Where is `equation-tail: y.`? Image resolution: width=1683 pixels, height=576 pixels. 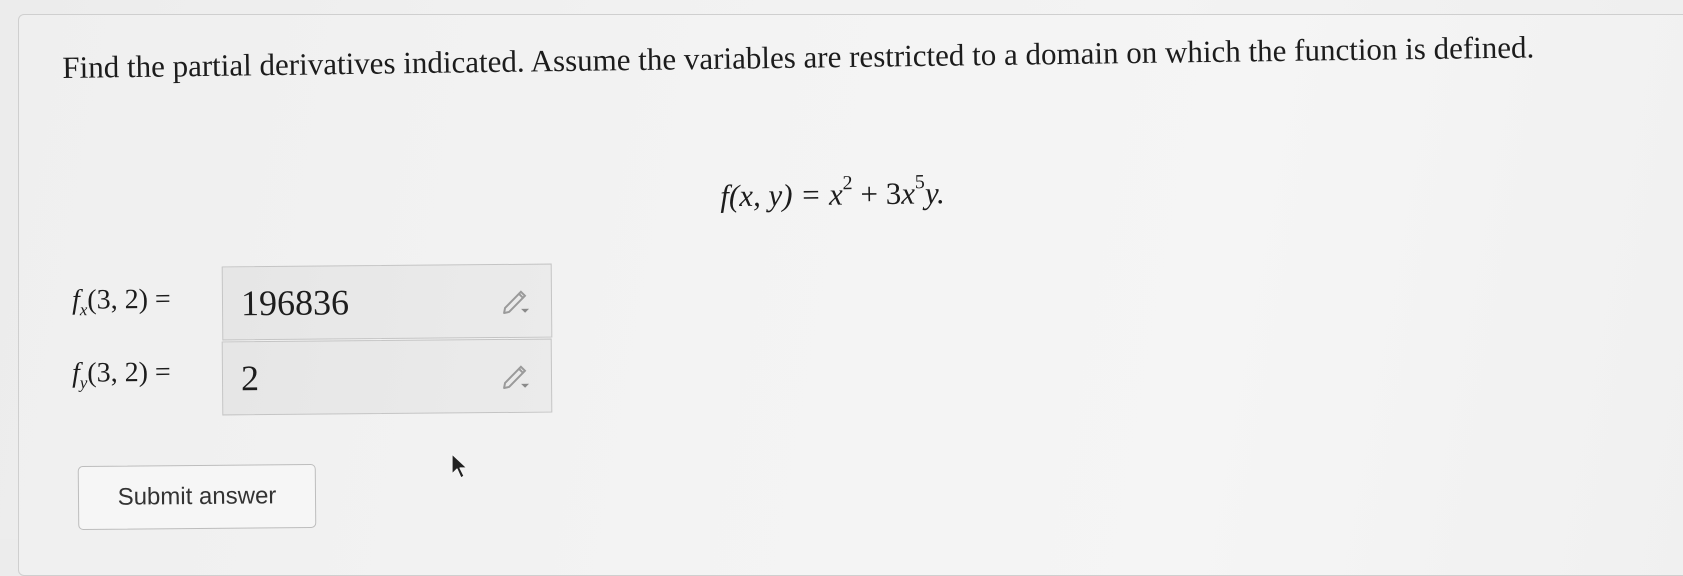 equation-tail: y. is located at coordinates (935, 193).